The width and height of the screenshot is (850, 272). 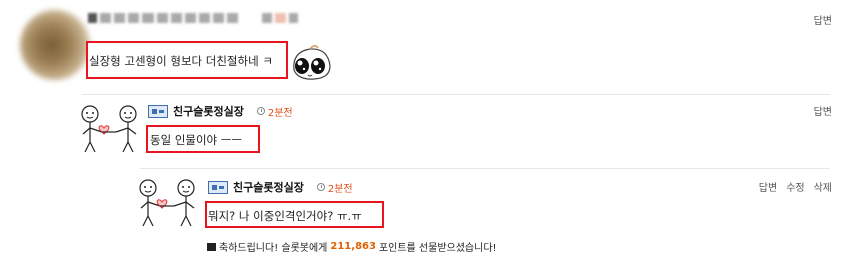 I want to click on emoticon-face, so click(x=312, y=62).